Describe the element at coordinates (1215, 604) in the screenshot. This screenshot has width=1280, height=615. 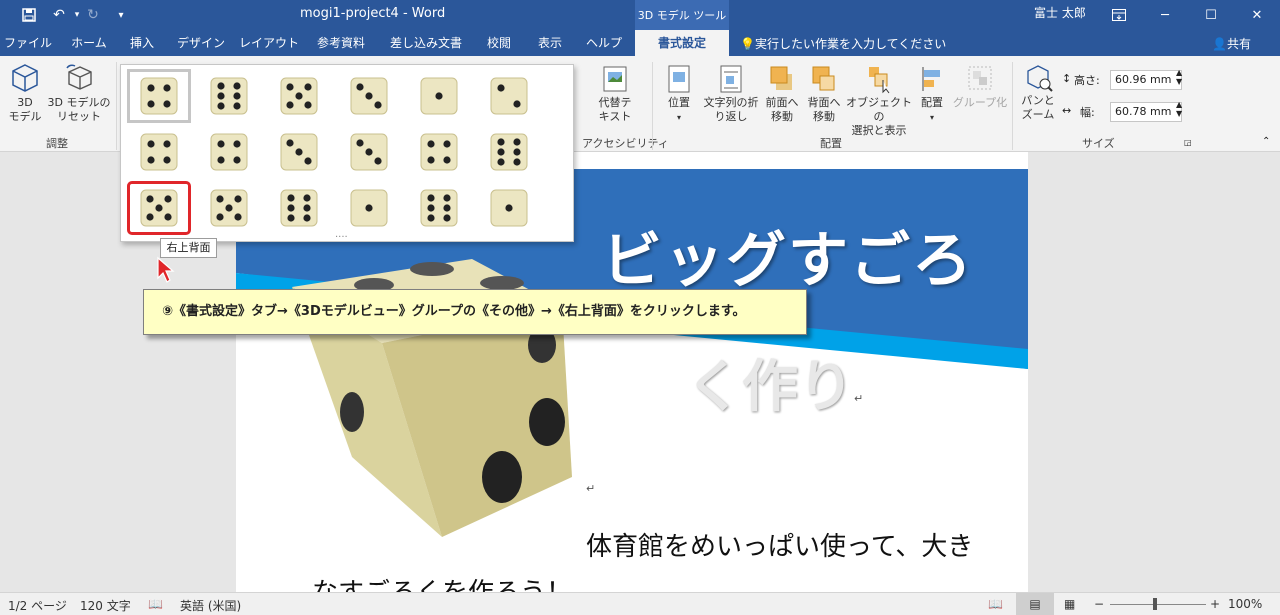
I see `zoom-in-button: +` at that location.